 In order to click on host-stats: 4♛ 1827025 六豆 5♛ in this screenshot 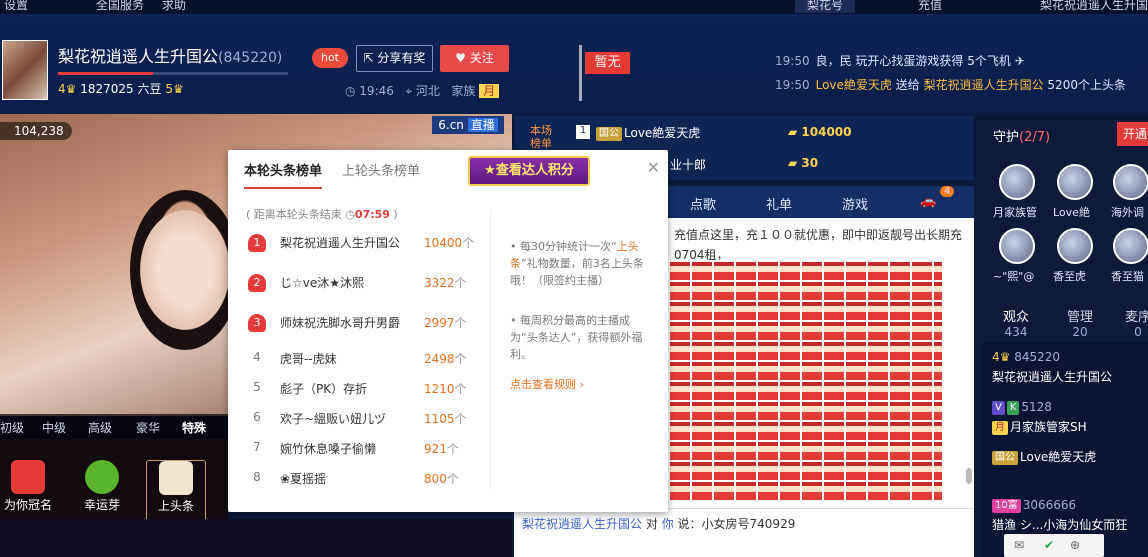, I will do `click(121, 88)`.